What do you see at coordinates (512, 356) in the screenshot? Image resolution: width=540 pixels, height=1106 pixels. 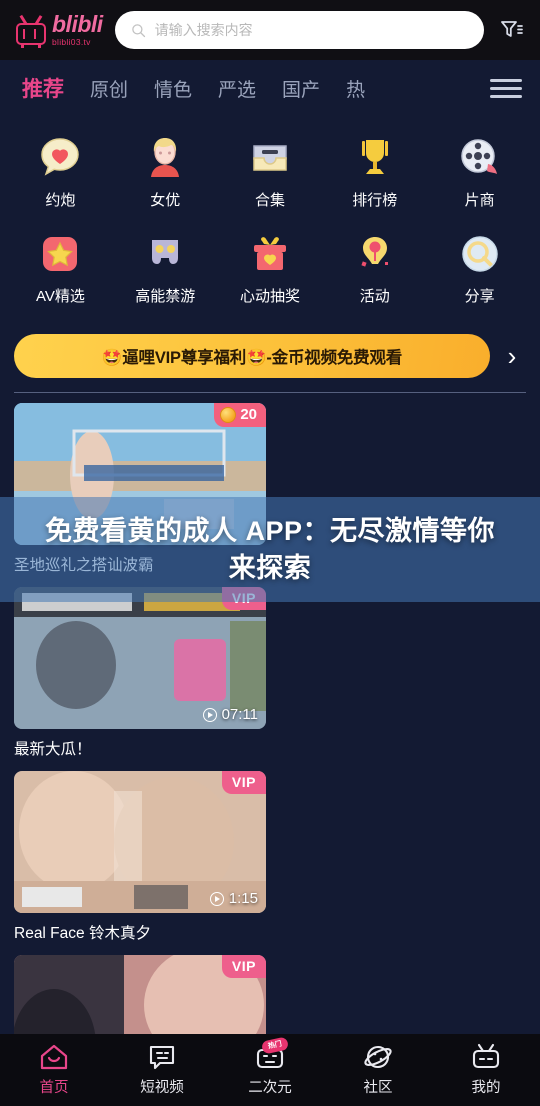 I see `chevron-right-icon: ›` at bounding box center [512, 356].